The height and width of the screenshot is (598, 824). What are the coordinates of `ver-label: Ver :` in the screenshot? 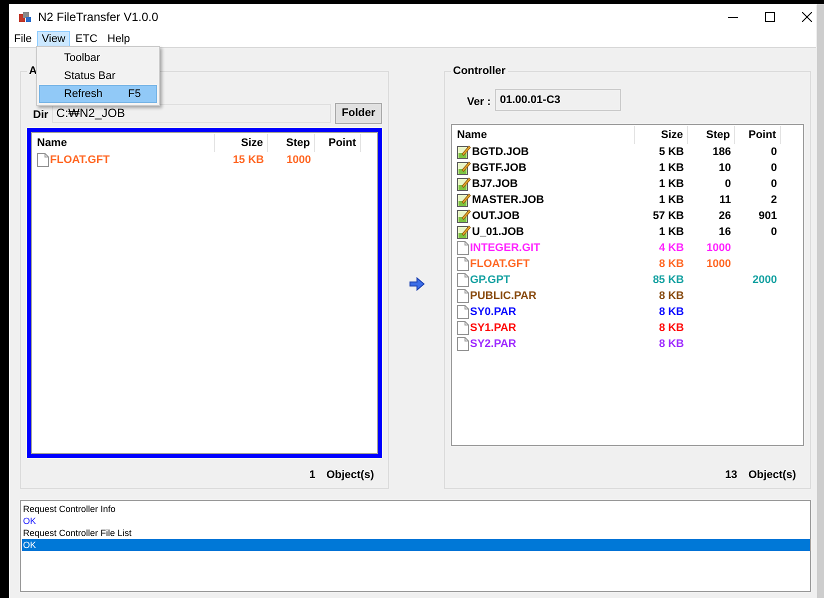 It's located at (479, 102).